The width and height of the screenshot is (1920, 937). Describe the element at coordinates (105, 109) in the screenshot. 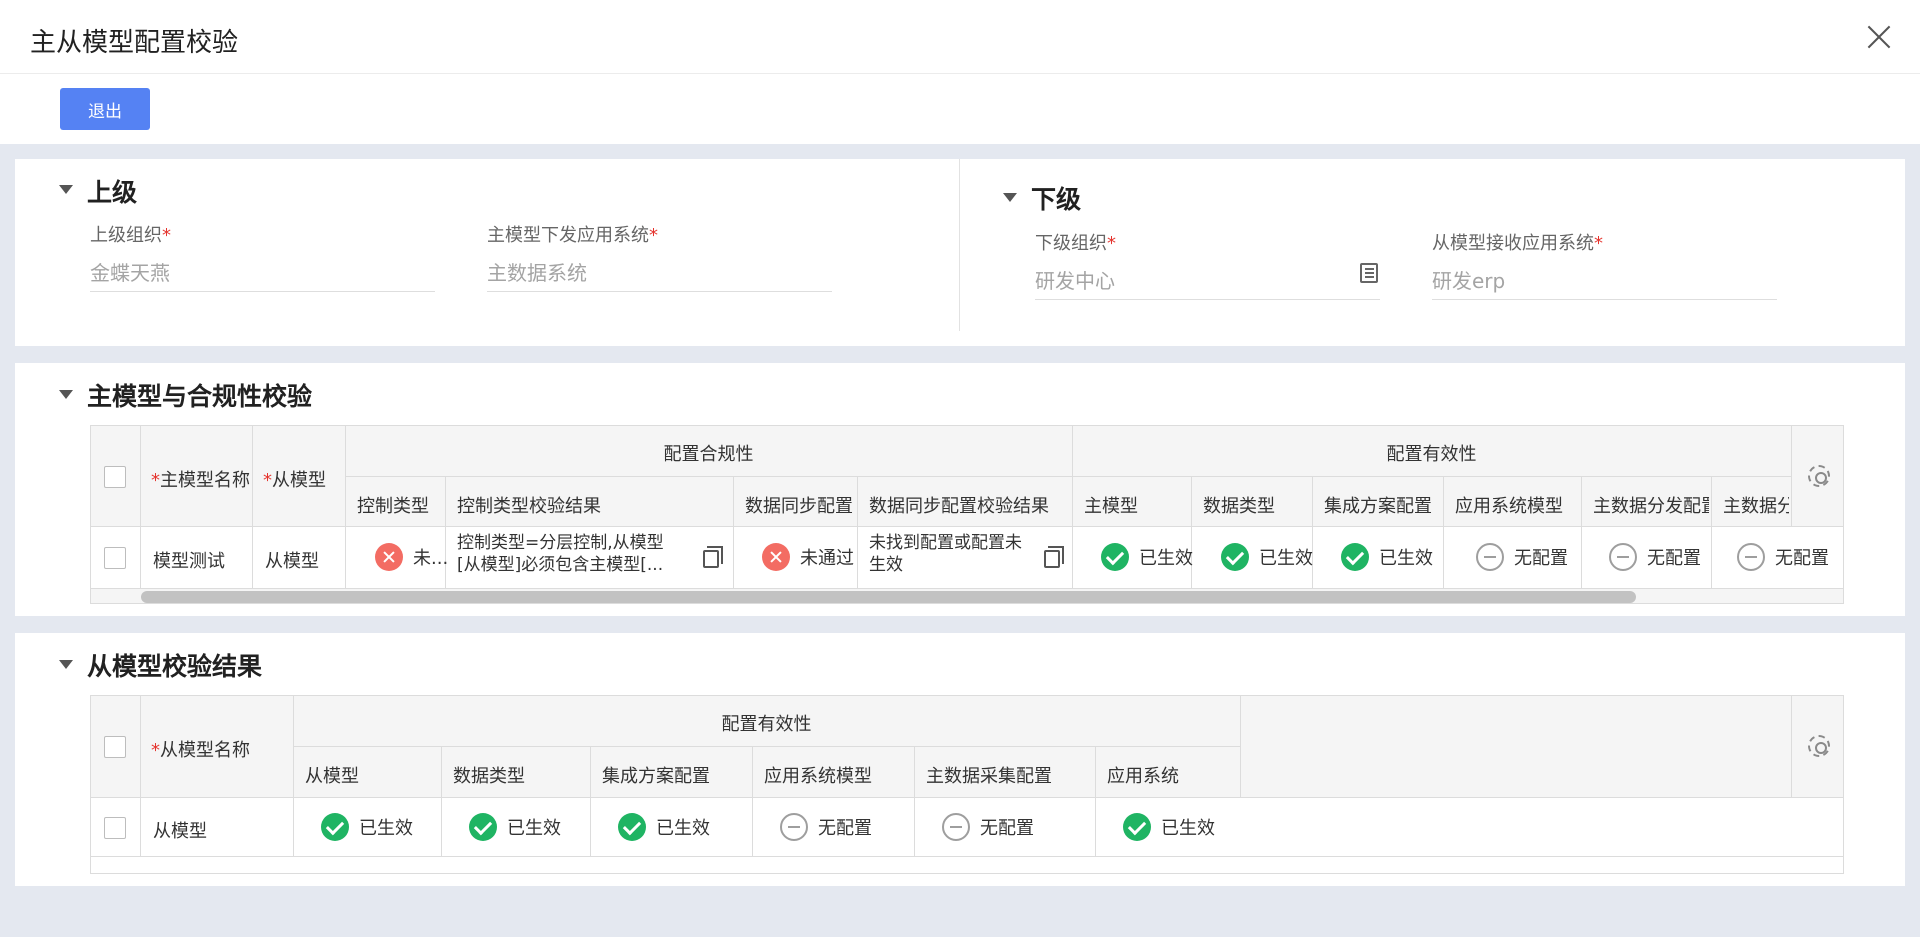

I see `exit-button: 退出` at that location.